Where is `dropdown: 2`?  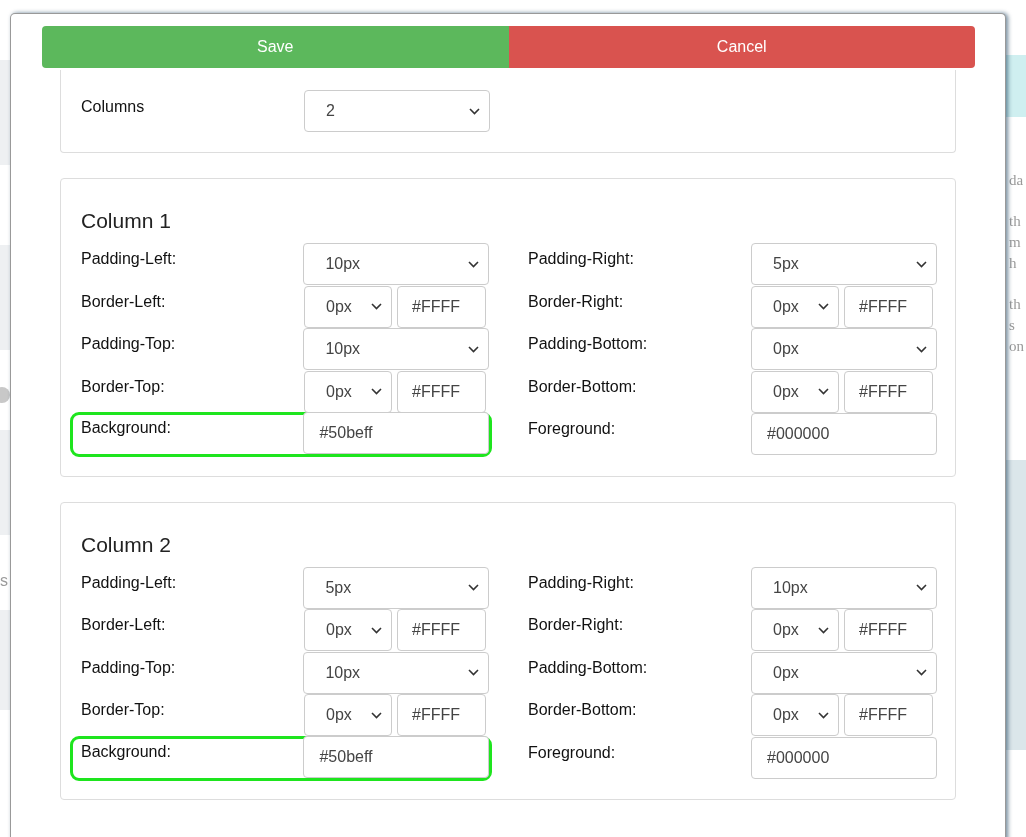 dropdown: 2 is located at coordinates (397, 111).